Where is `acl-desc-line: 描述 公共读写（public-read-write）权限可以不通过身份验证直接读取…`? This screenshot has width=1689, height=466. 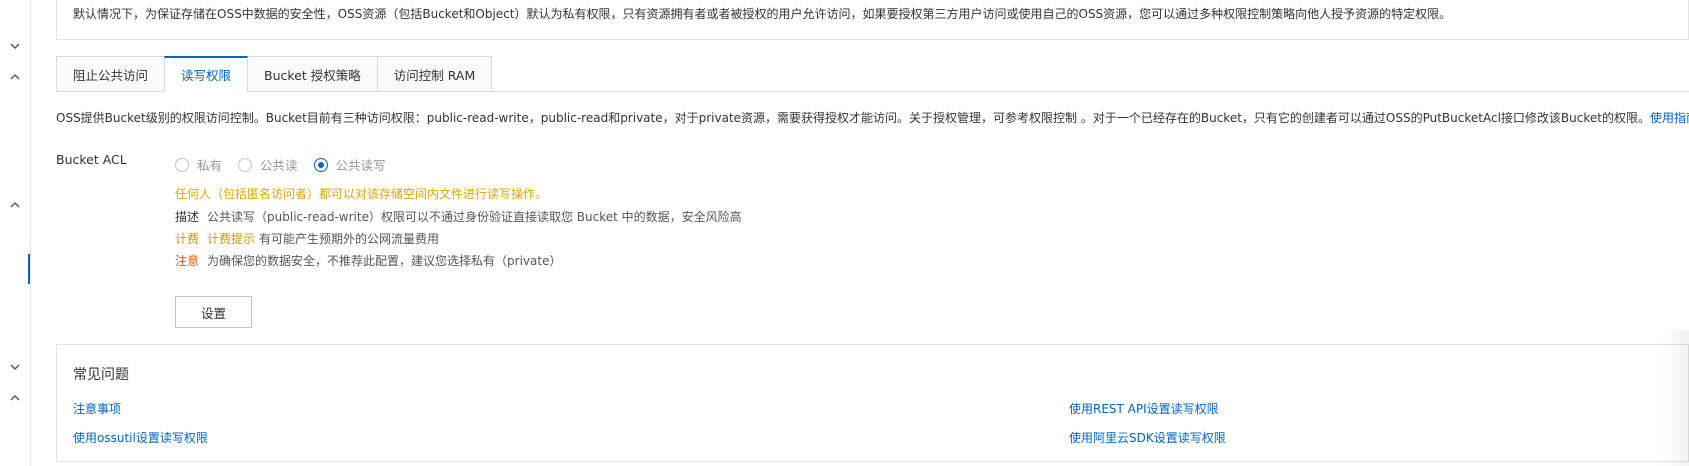
acl-desc-line: 描述 公共读写（public-read-write）权限可以不通过身份验证直接读取… is located at coordinates (458, 216).